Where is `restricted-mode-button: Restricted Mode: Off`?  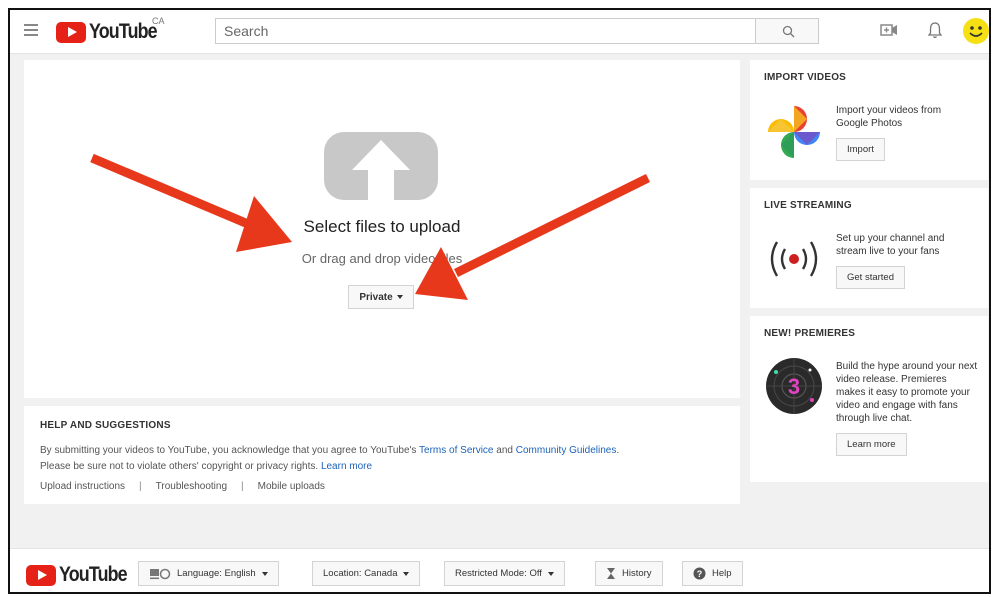
restricted-mode-button: Restricted Mode: Off is located at coordinates (504, 573).